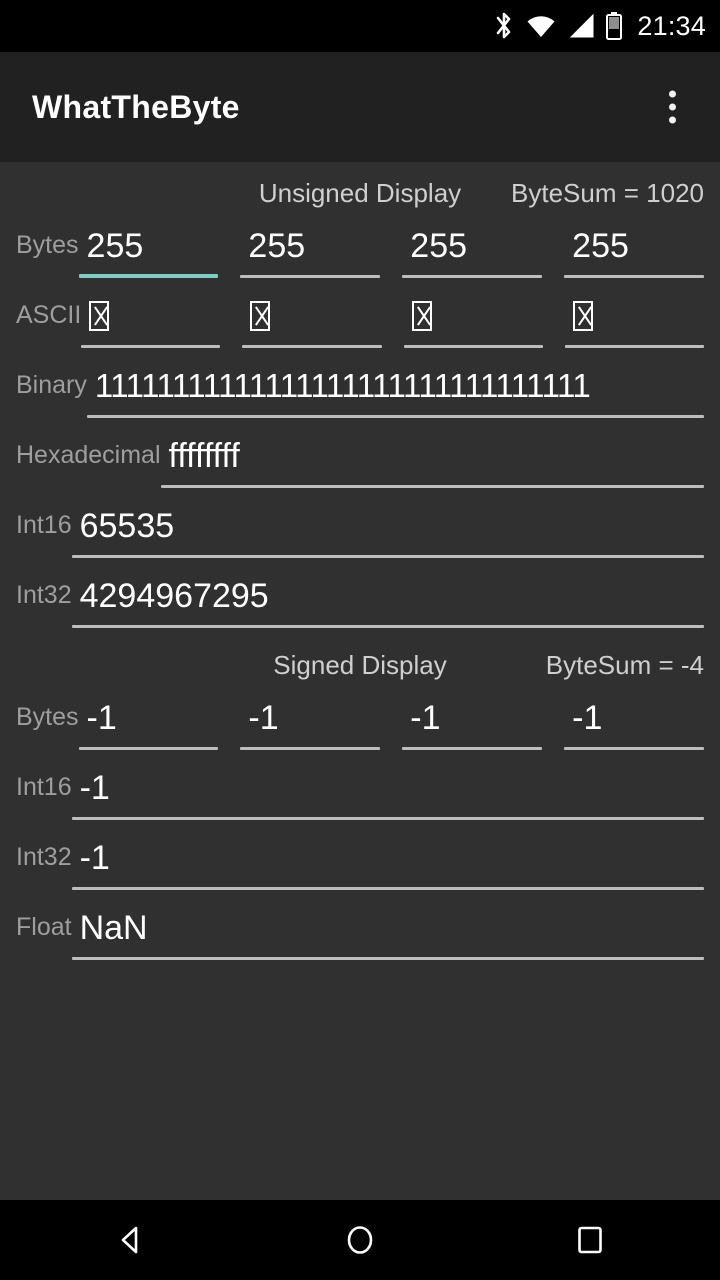 The image size is (720, 1280). I want to click on binary-cells: 11111111111111111111111111111111, so click(403, 394).